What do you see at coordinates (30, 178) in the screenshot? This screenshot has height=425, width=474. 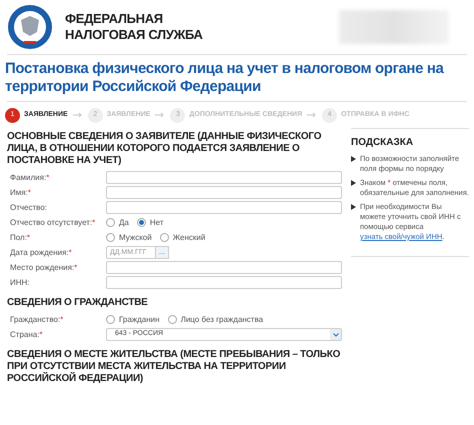 I see `field-label: Фамилия:*` at bounding box center [30, 178].